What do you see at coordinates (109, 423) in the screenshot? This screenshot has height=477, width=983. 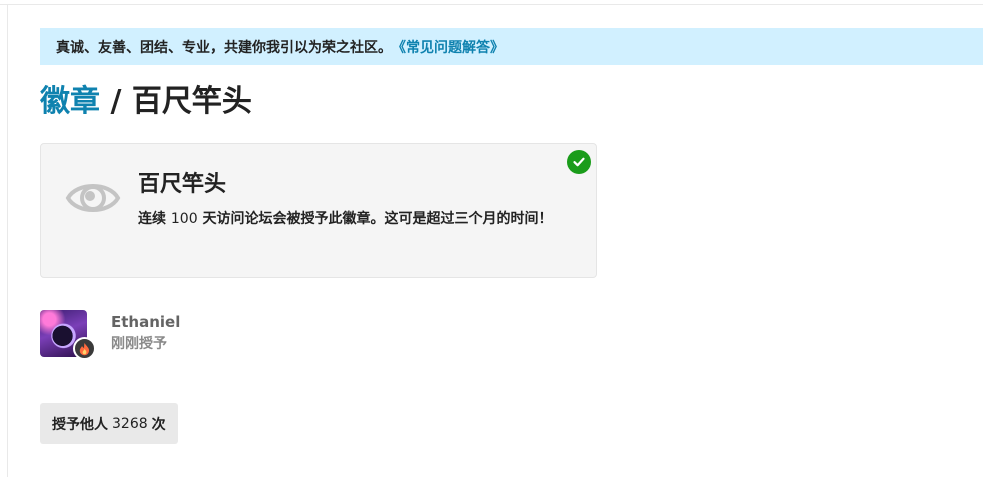 I see `granted-count-button: 授予他人 3268 次` at bounding box center [109, 423].